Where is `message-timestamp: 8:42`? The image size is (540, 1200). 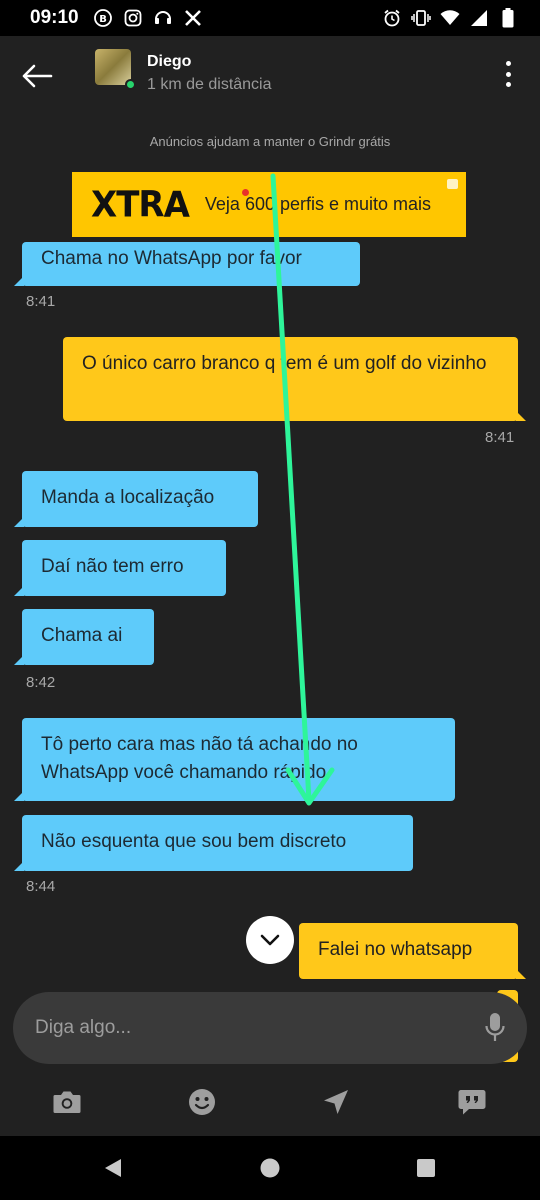 message-timestamp: 8:42 is located at coordinates (41, 682).